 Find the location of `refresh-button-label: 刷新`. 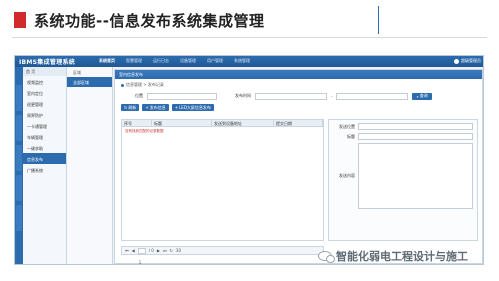

refresh-button-label: 刷新 is located at coordinates (132, 107).